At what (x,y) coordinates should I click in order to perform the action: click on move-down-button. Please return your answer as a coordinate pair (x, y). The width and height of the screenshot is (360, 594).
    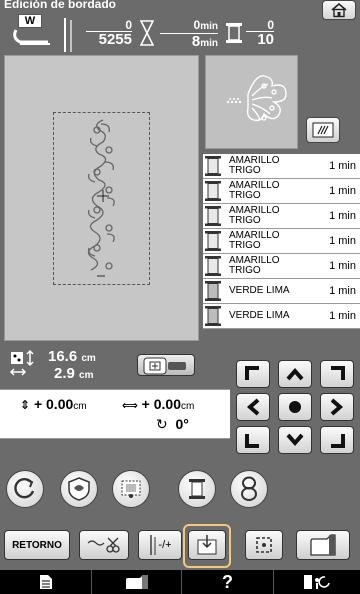
    Looking at the image, I should click on (295, 440).